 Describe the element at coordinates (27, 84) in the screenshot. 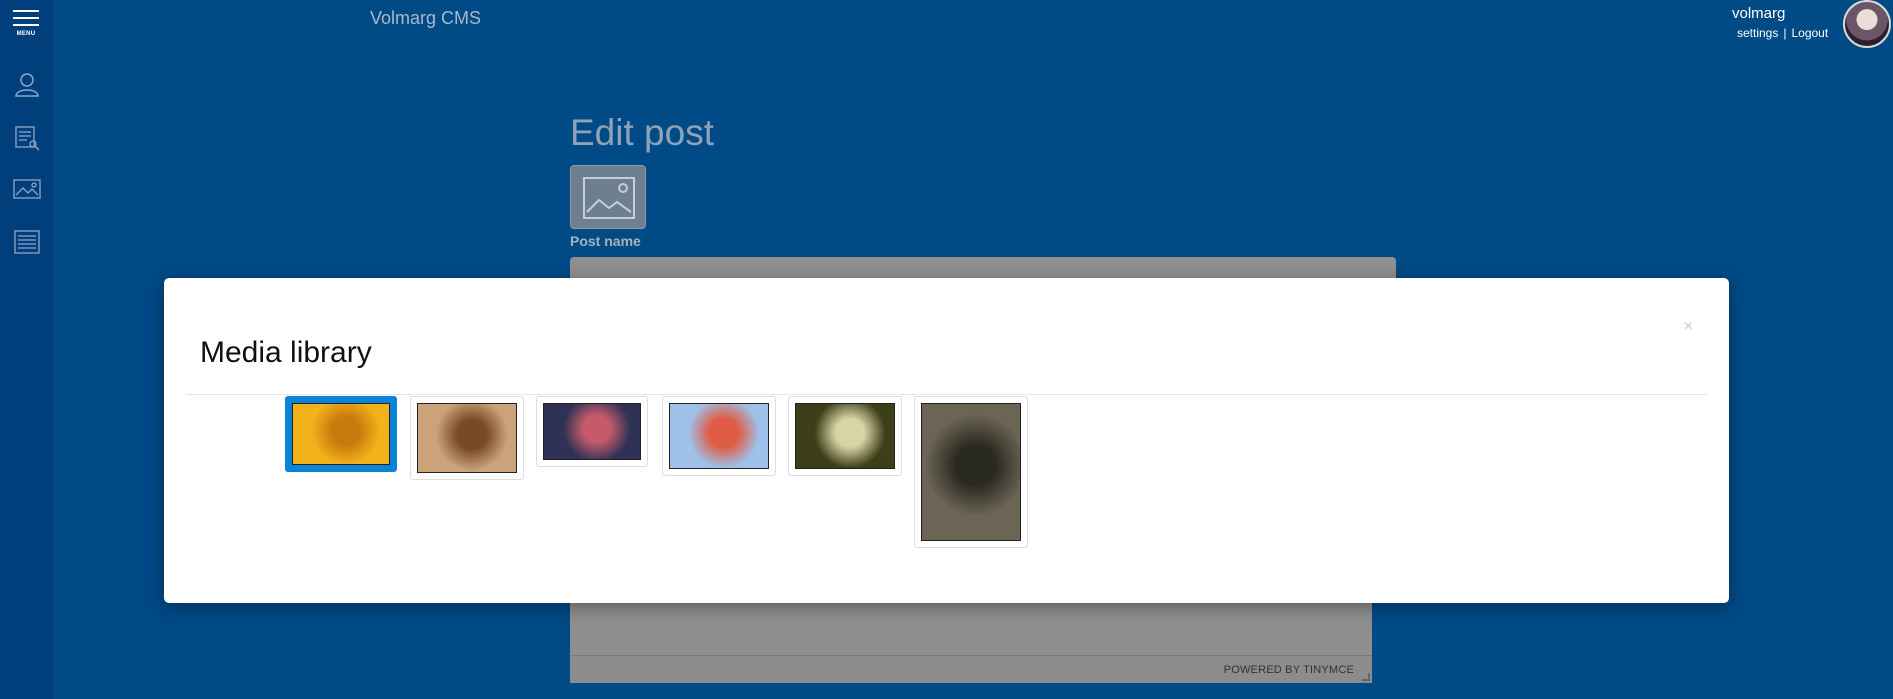

I see `user-icon` at that location.